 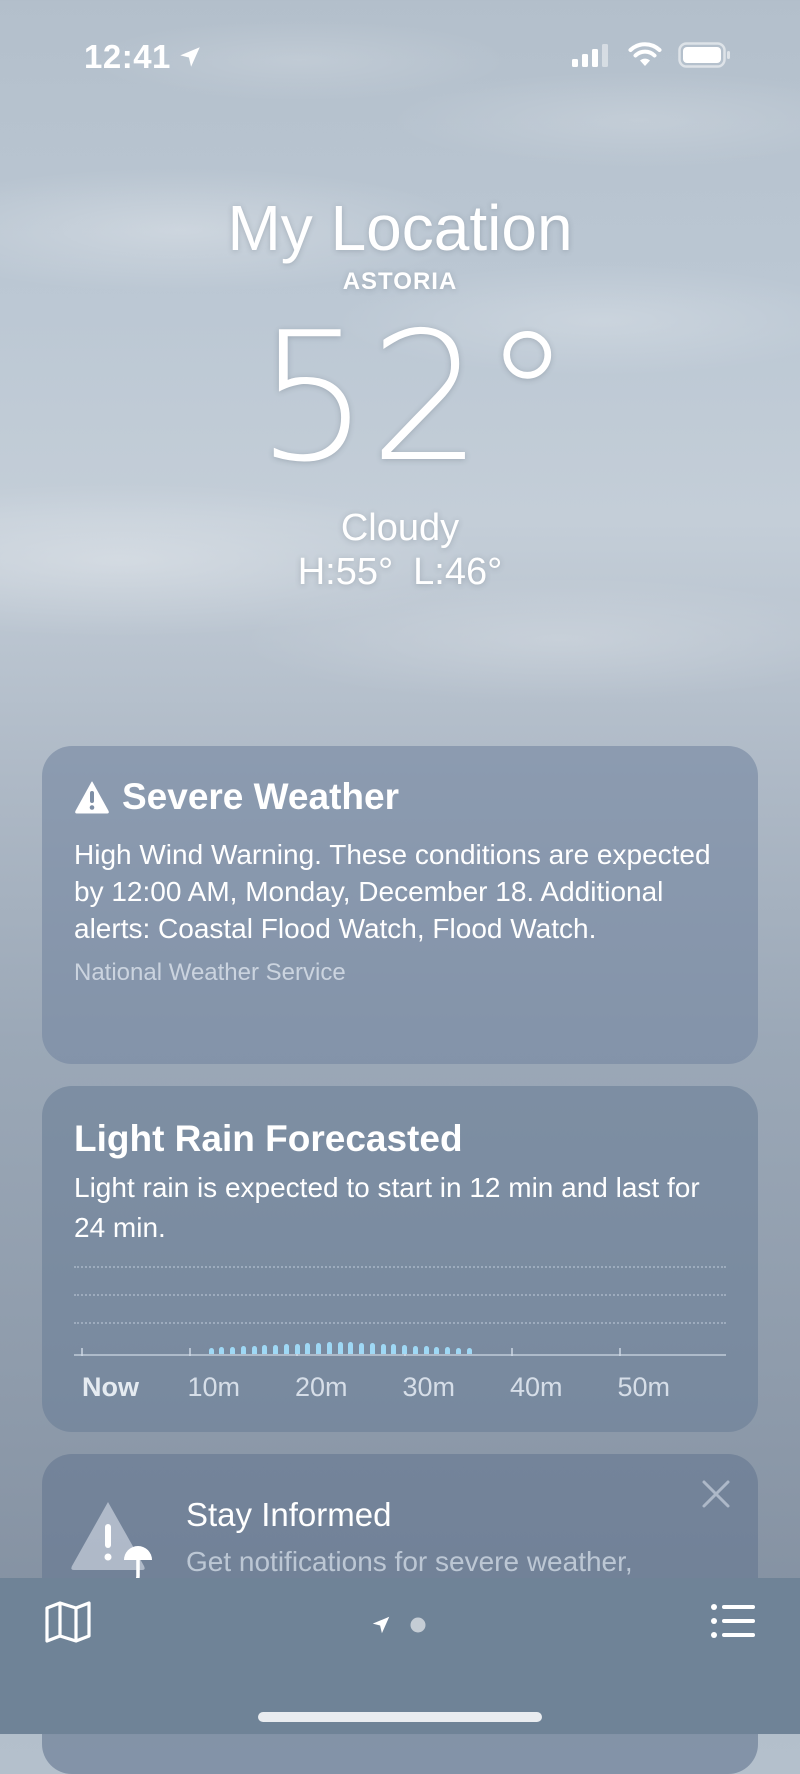 What do you see at coordinates (214, 1387) in the screenshot?
I see `chart-tick-label: 10m` at bounding box center [214, 1387].